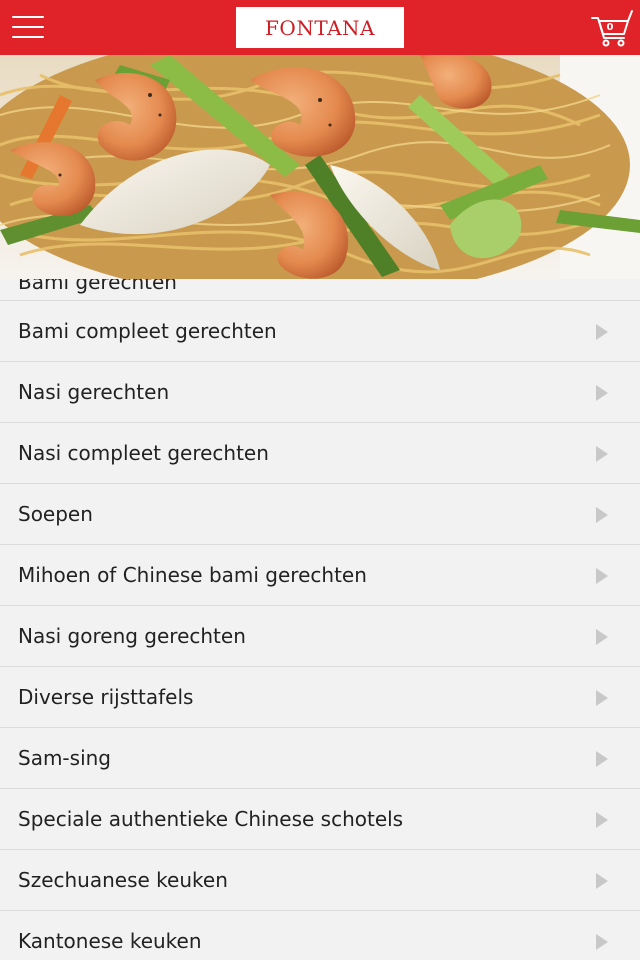 This screenshot has width=640, height=960. What do you see at coordinates (132, 636) in the screenshot?
I see `list-item-label: Nasi goreng gerechten` at bounding box center [132, 636].